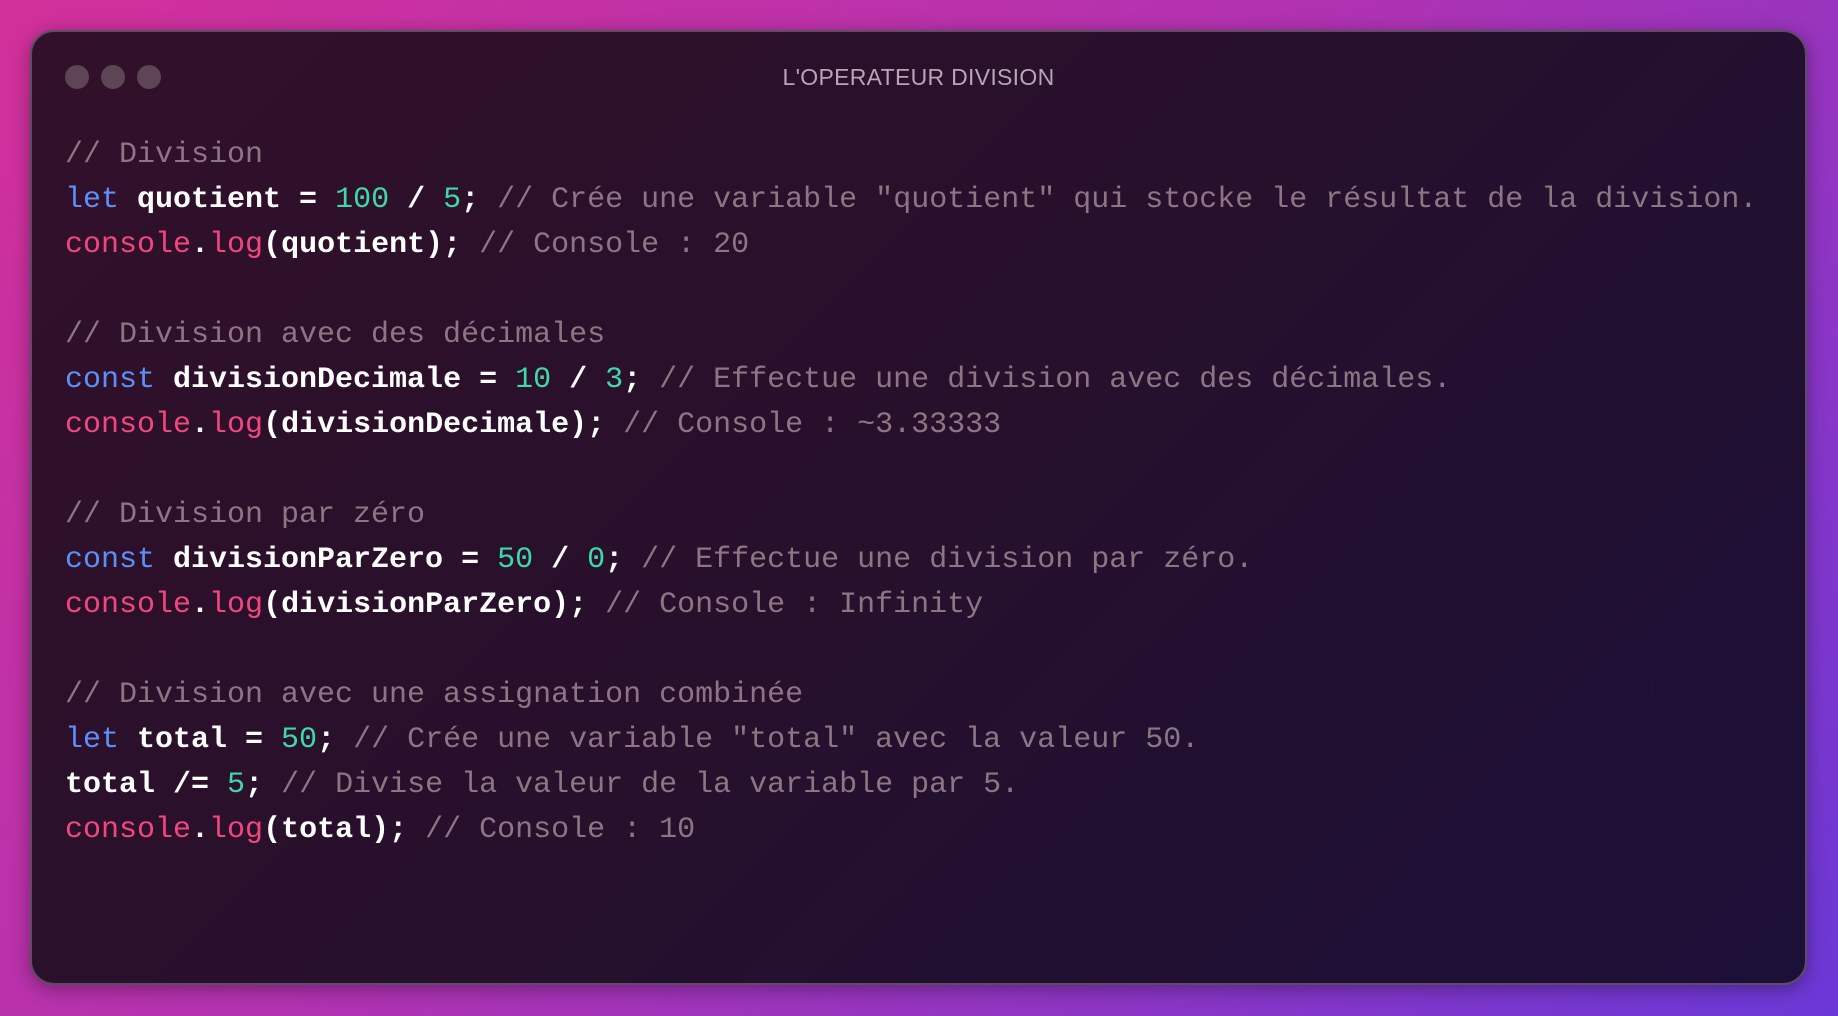  Describe the element at coordinates (560, 830) in the screenshot. I see `code-token-cm: // Console : 10` at that location.